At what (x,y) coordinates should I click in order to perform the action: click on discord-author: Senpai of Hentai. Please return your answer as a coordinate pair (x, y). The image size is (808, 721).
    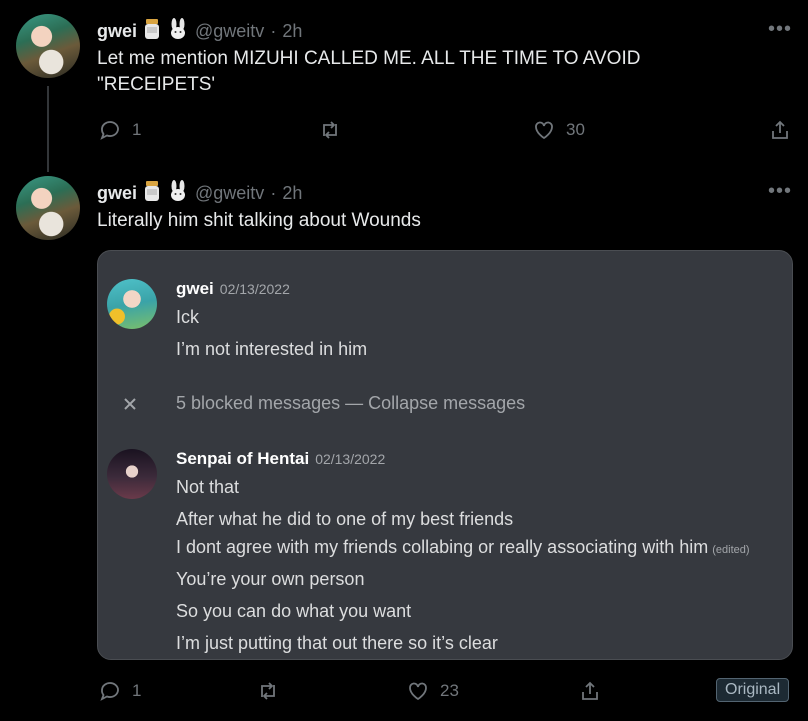
    Looking at the image, I should click on (243, 458).